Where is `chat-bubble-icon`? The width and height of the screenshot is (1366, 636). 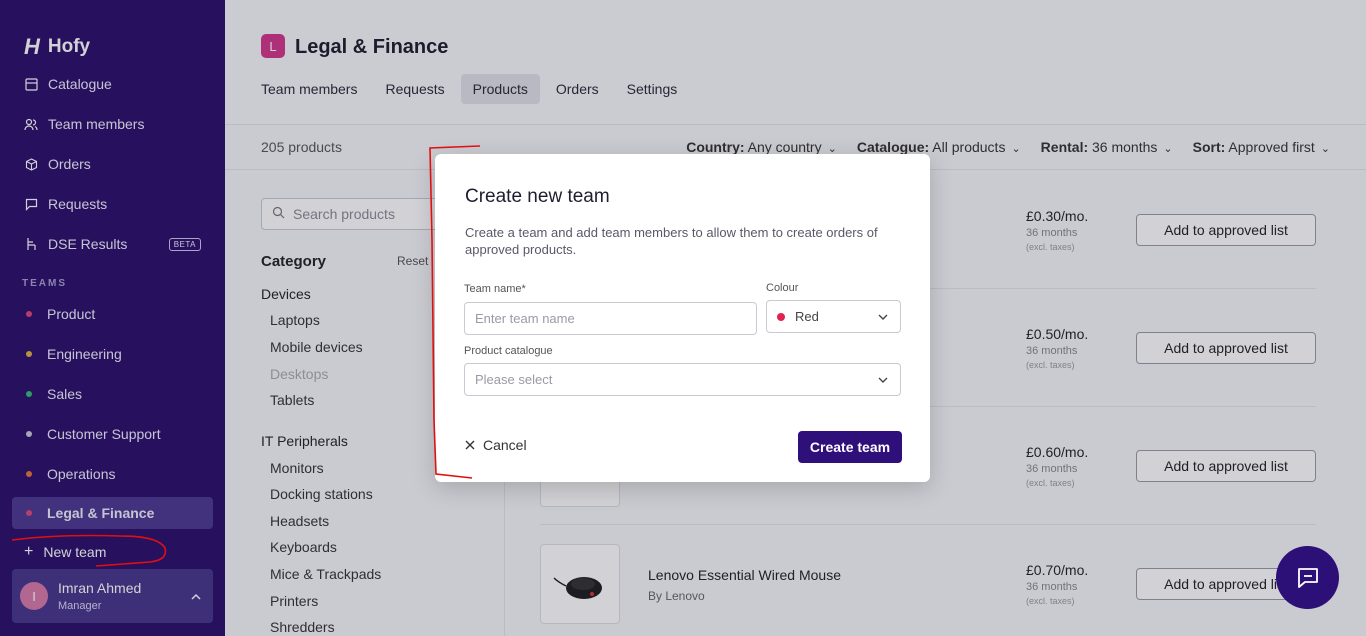
chat-bubble-icon is located at coordinates (1307, 577).